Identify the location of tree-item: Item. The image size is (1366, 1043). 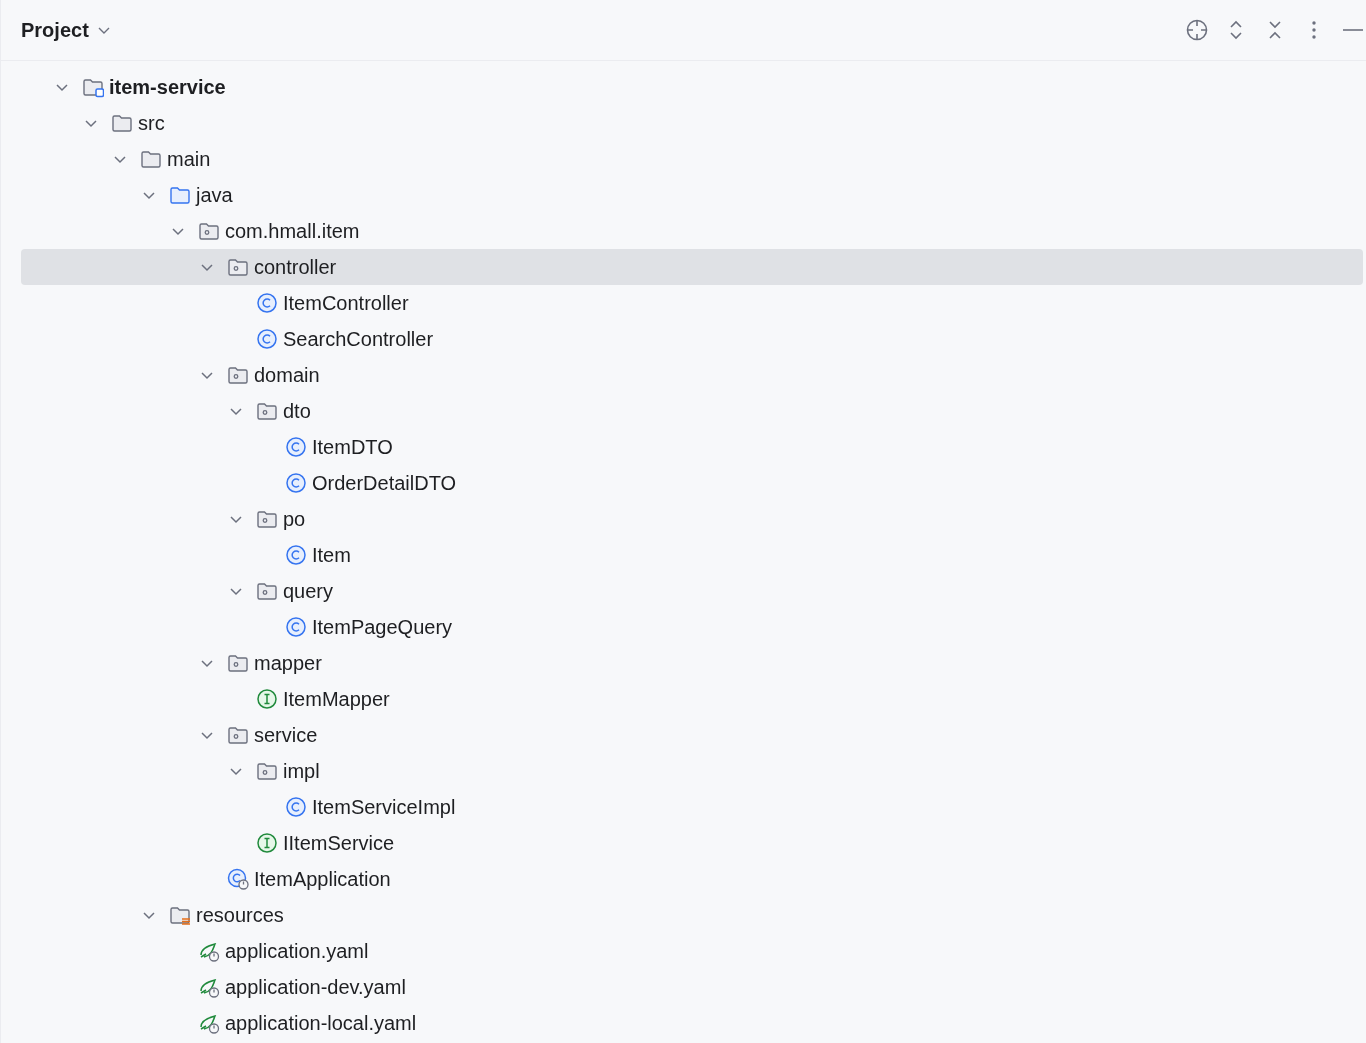
(692, 555).